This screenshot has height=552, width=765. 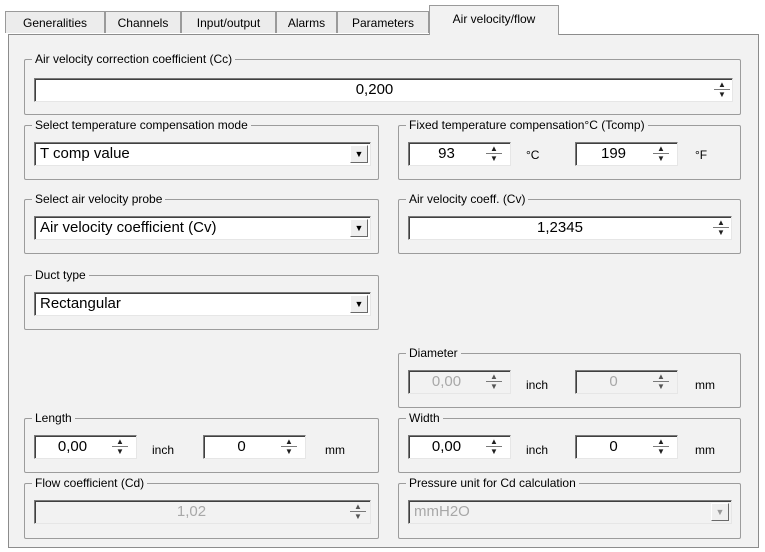 I want to click on temp-mode-select: T comp value ▼, so click(x=202, y=154).